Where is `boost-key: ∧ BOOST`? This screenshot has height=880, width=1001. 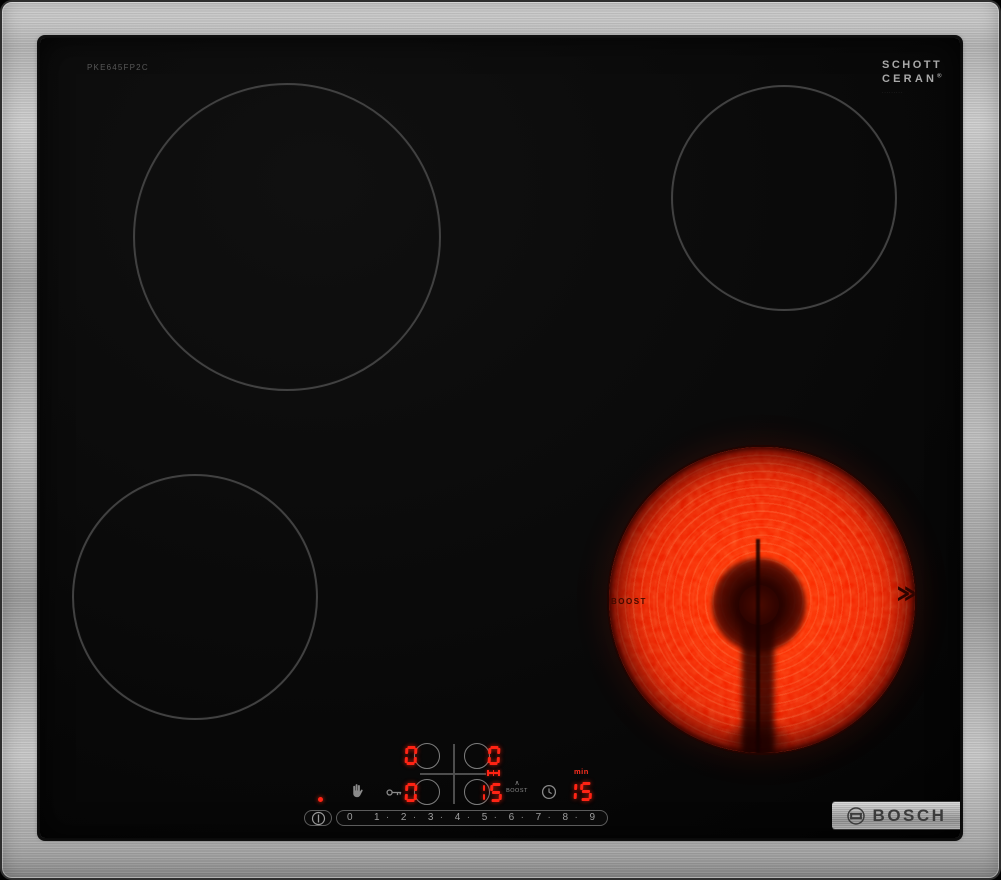
boost-key: ∧ BOOST is located at coordinates (517, 787).